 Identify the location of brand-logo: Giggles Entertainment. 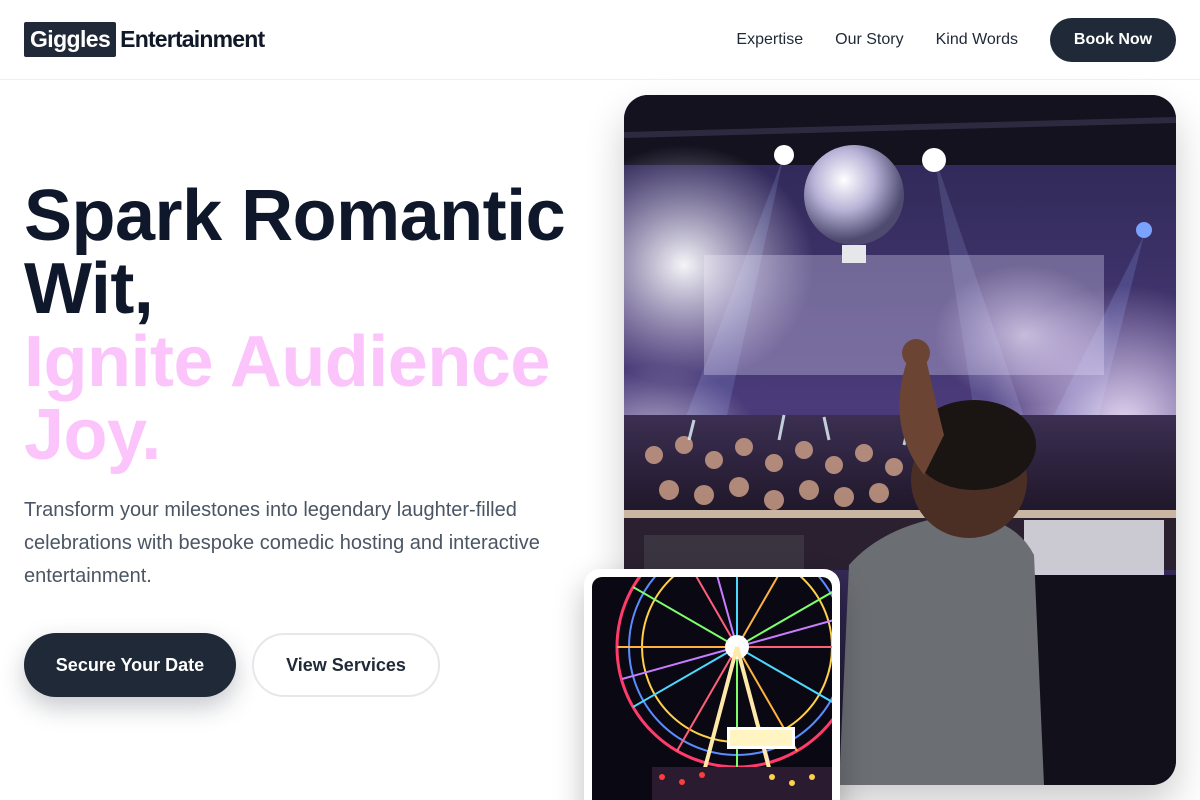
(144, 39).